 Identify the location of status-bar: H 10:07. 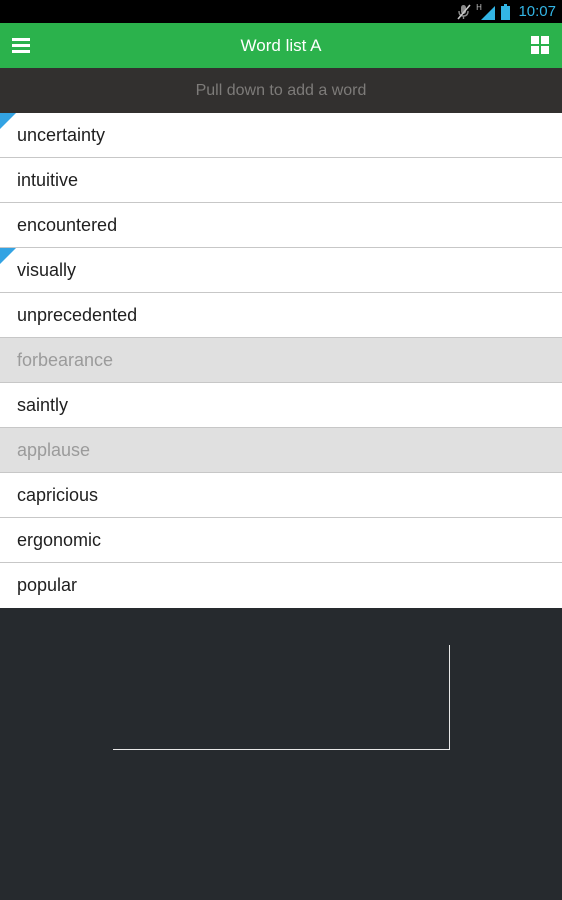
(281, 11).